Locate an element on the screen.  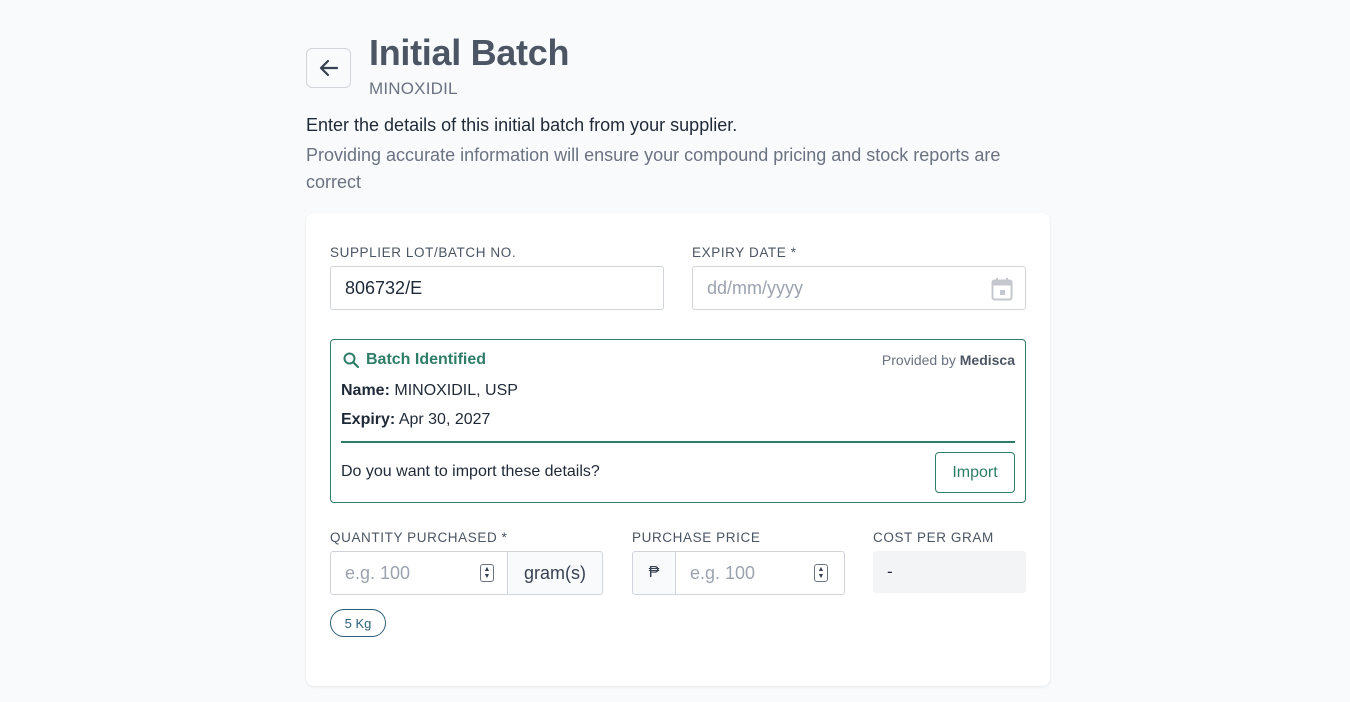
price-placeholder: e.g. 100 is located at coordinates (723, 572).